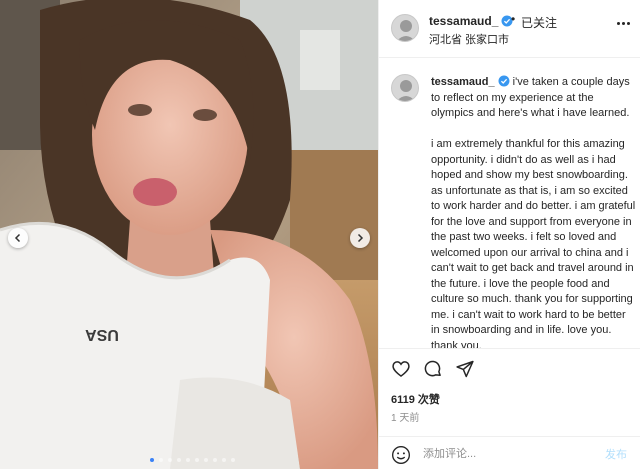 This screenshot has width=640, height=469. I want to click on carousel-indicator, so click(192, 460).